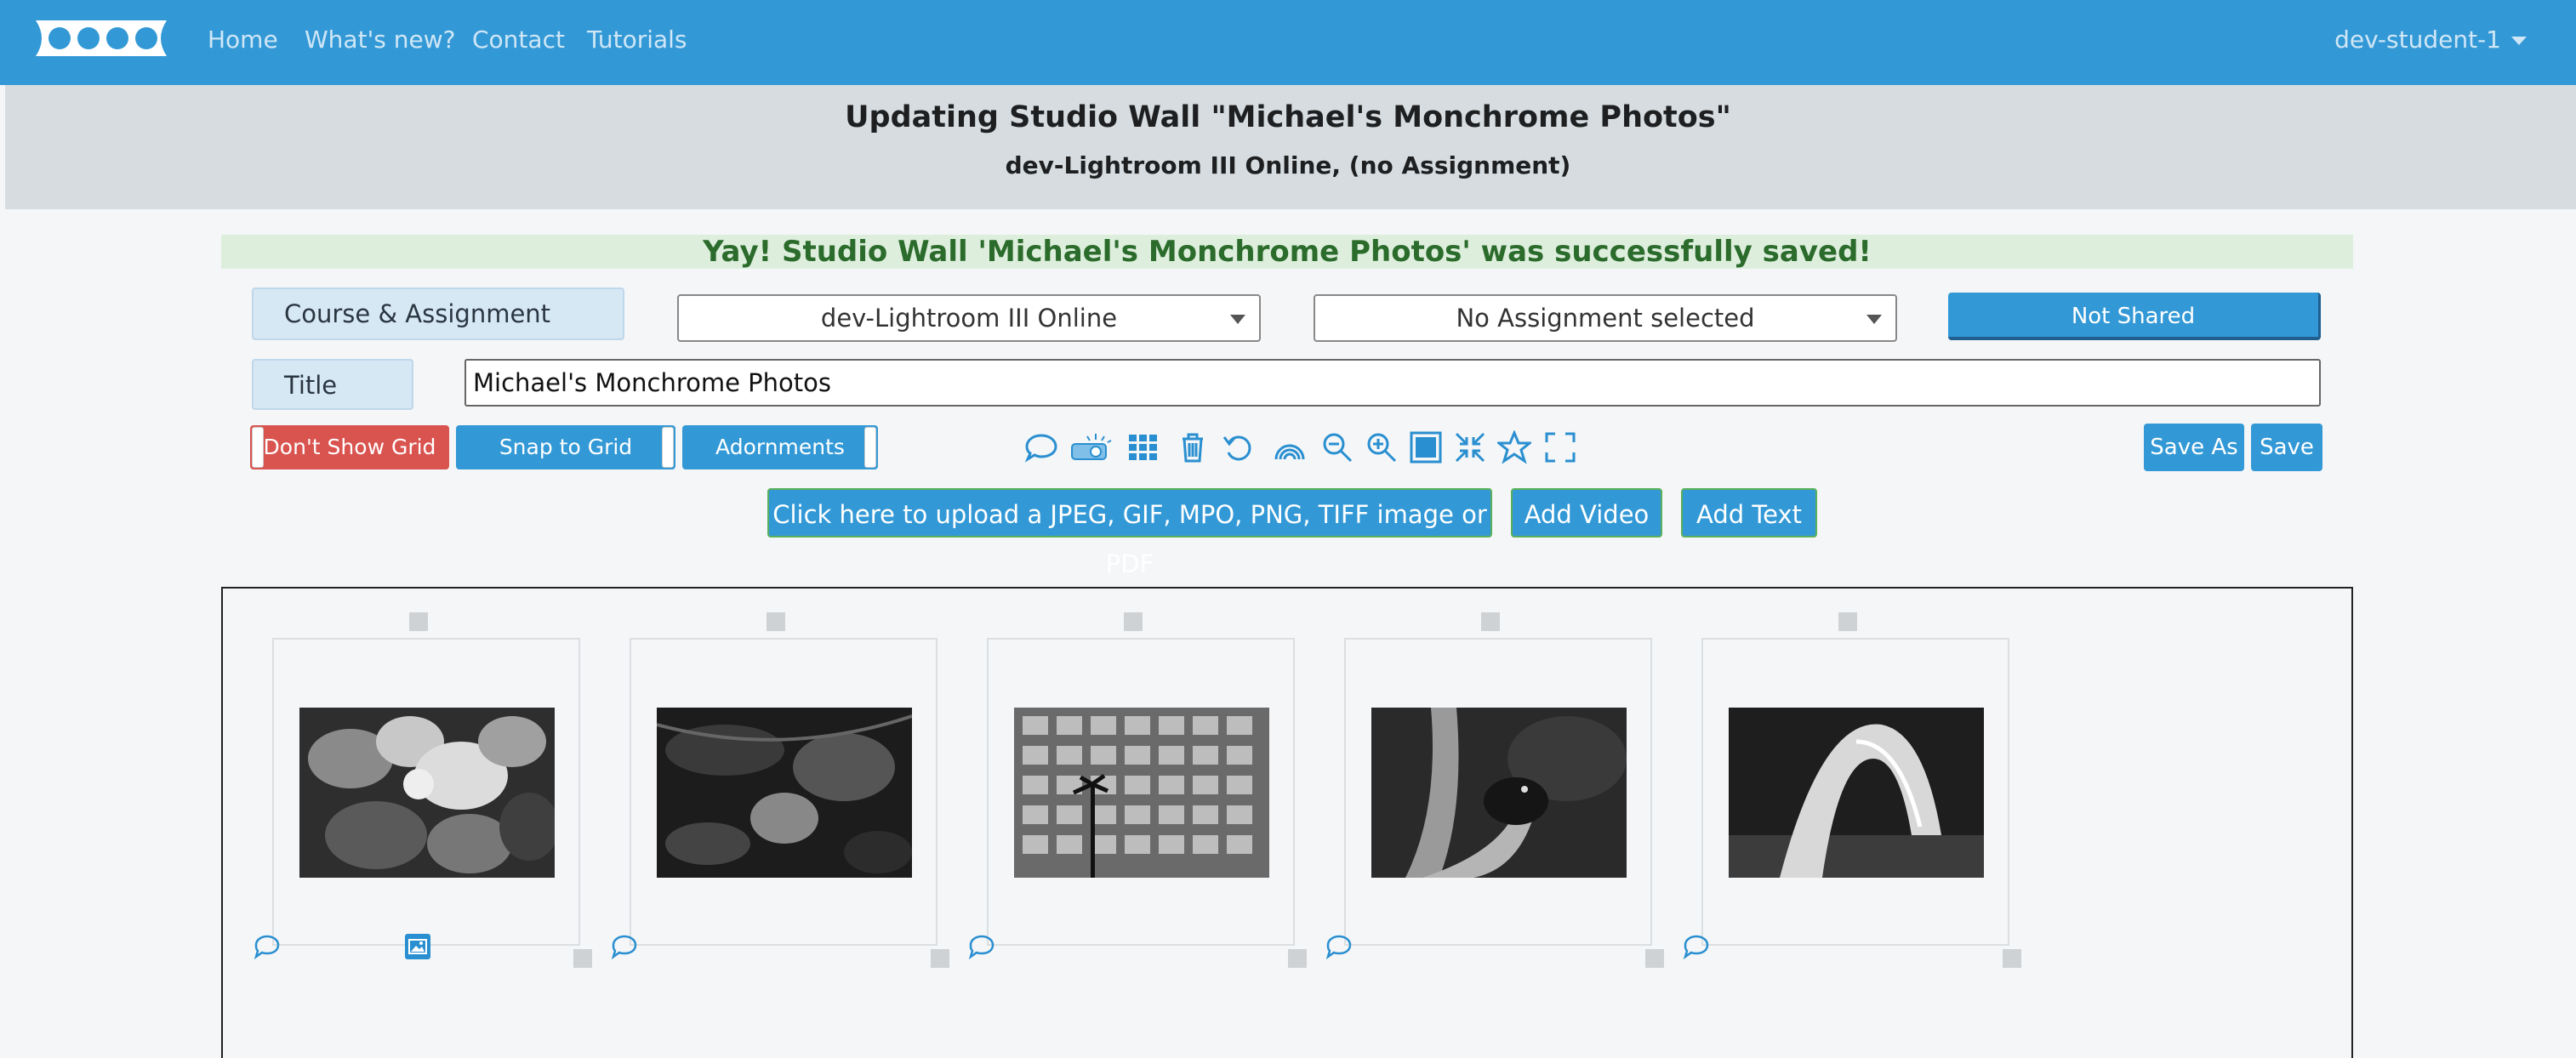 Image resolution: width=2576 pixels, height=1058 pixels. What do you see at coordinates (1143, 447) in the screenshot?
I see `grid-icon` at bounding box center [1143, 447].